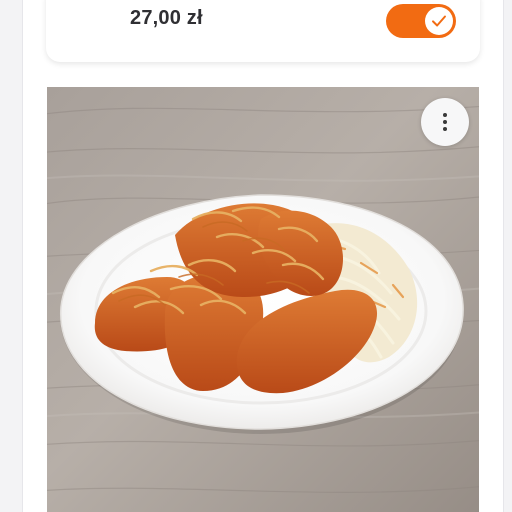 The image size is (512, 512). I want to click on checkmark-icon, so click(439, 21).